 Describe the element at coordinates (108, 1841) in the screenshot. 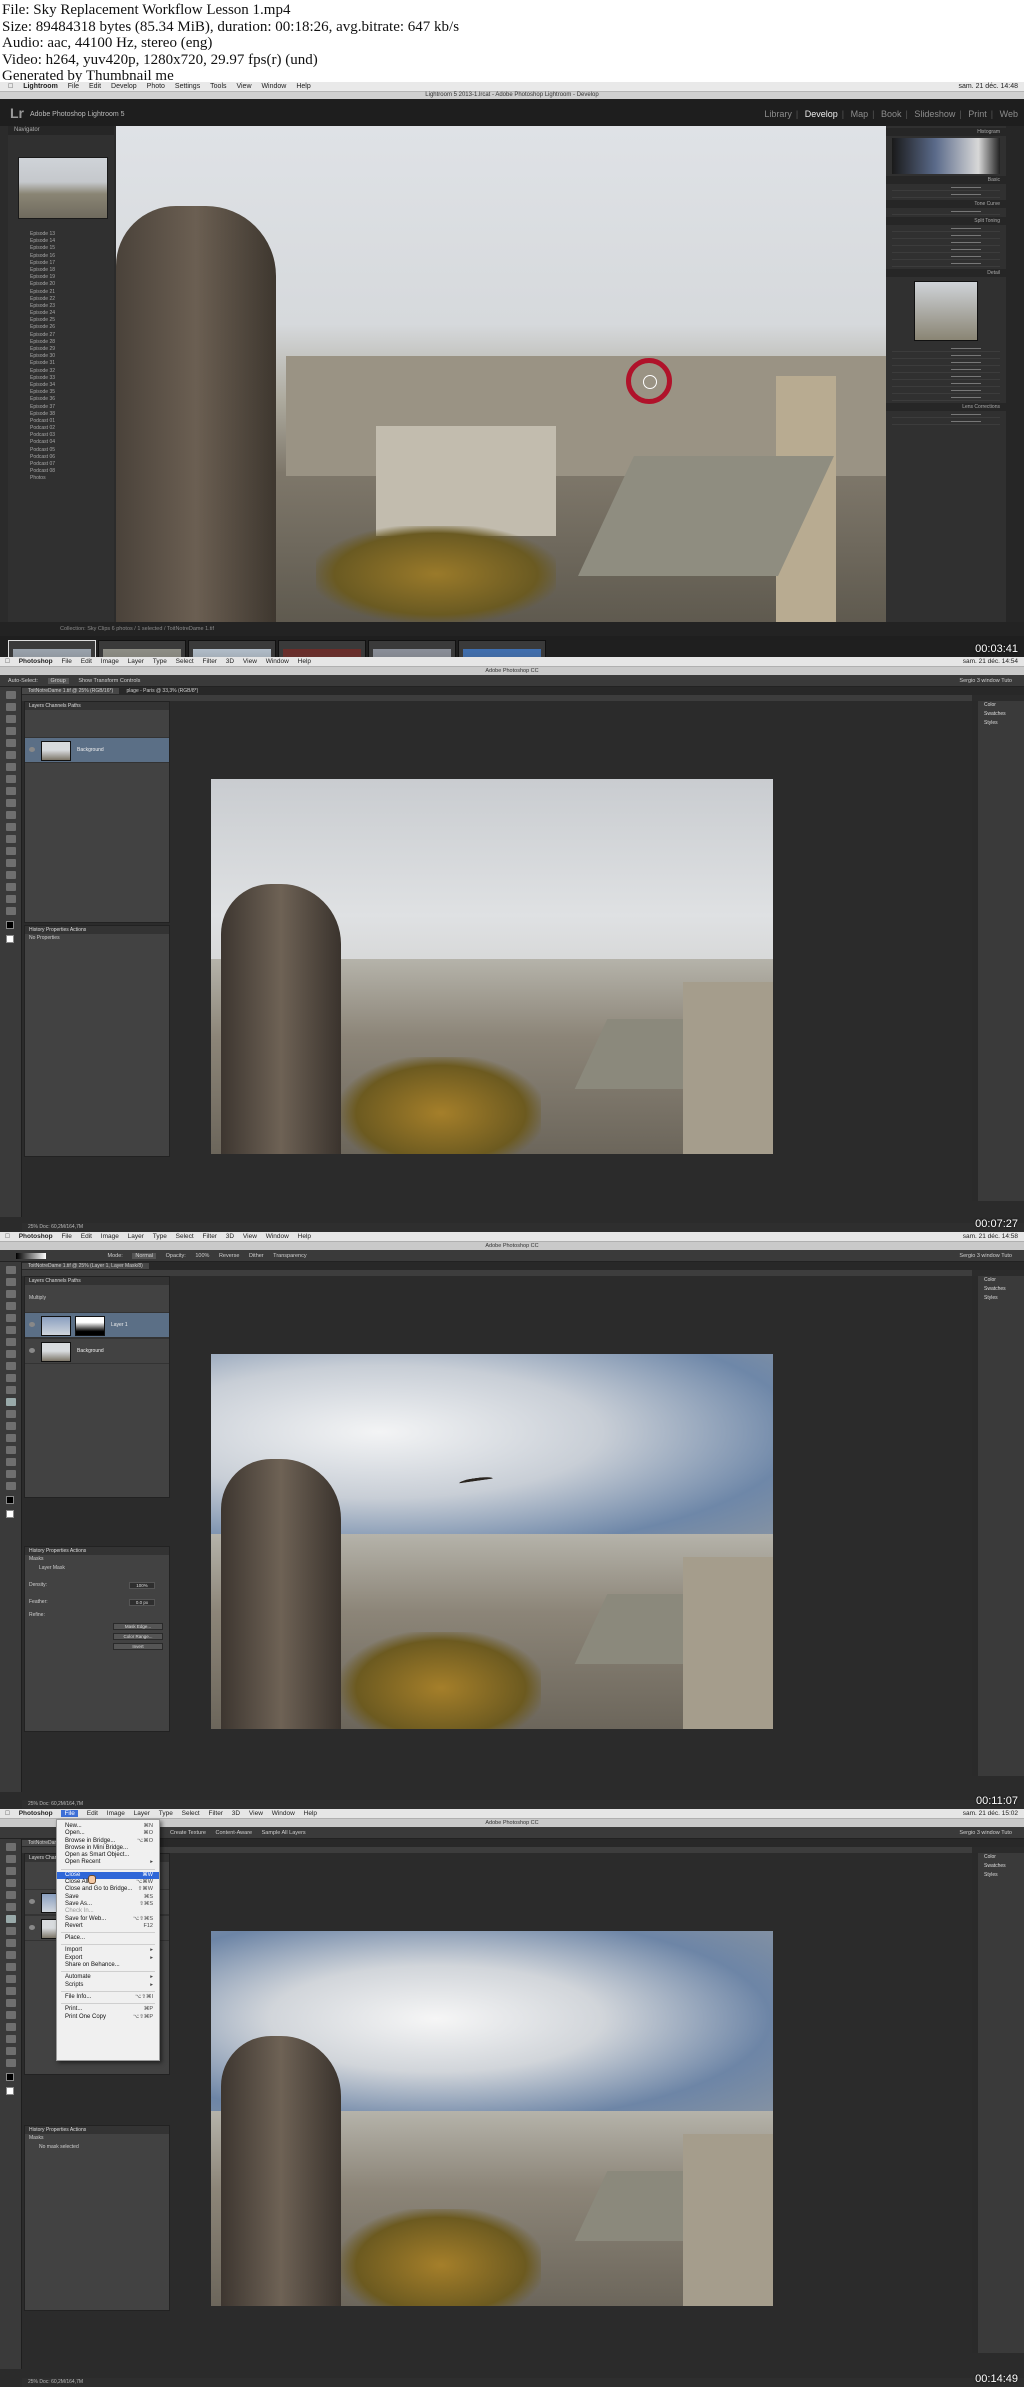

I see `file-menu-item: Browse in Bridge... ⌥⌘O` at that location.